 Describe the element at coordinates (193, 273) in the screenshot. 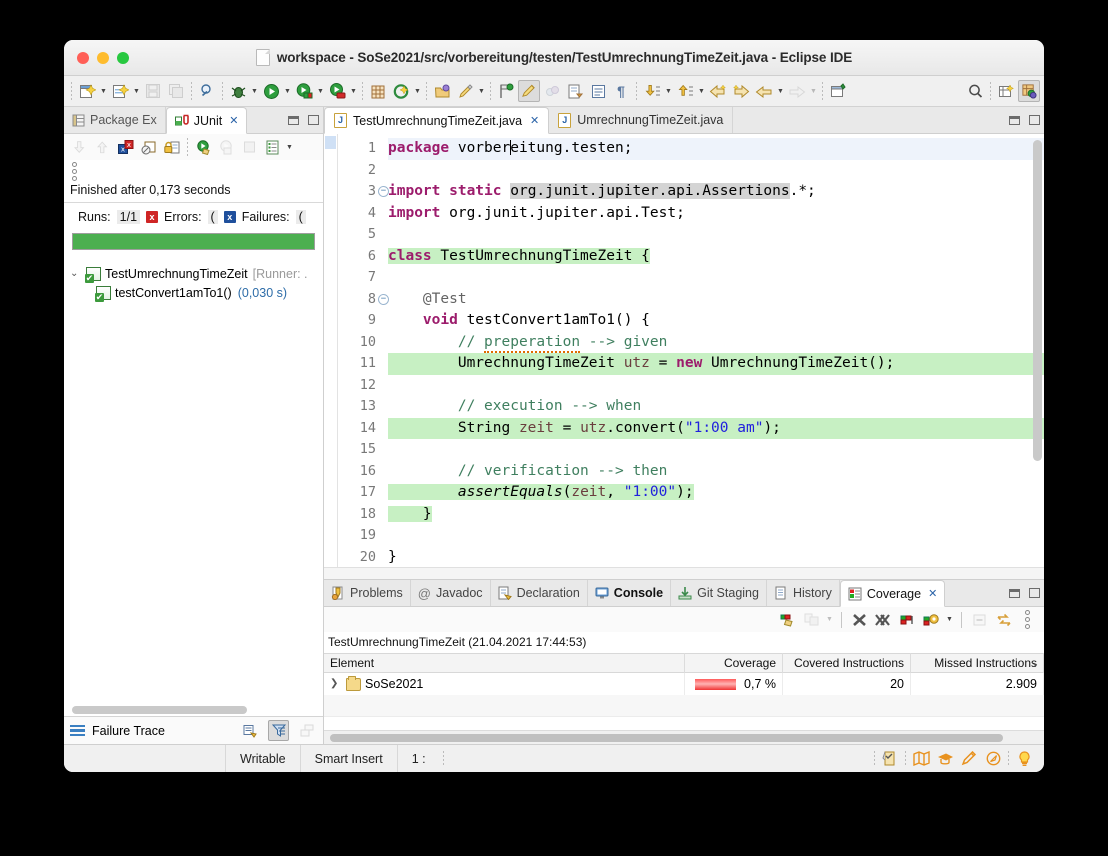

I see `junit-tree-class-row: ⌄ TestUmrechnungTimeZeit [Runner: .` at that location.